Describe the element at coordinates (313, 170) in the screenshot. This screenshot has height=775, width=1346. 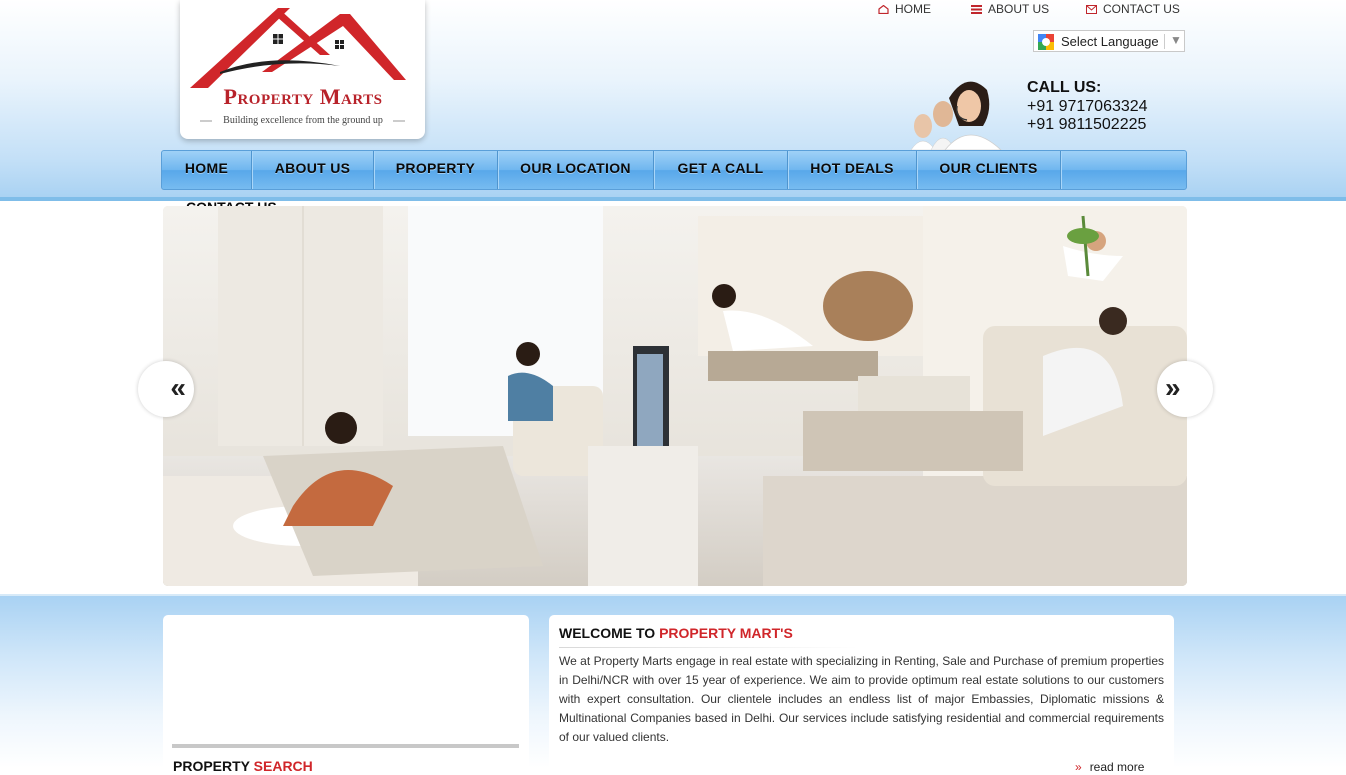
I see `nav-about-us: ABOUT US` at that location.